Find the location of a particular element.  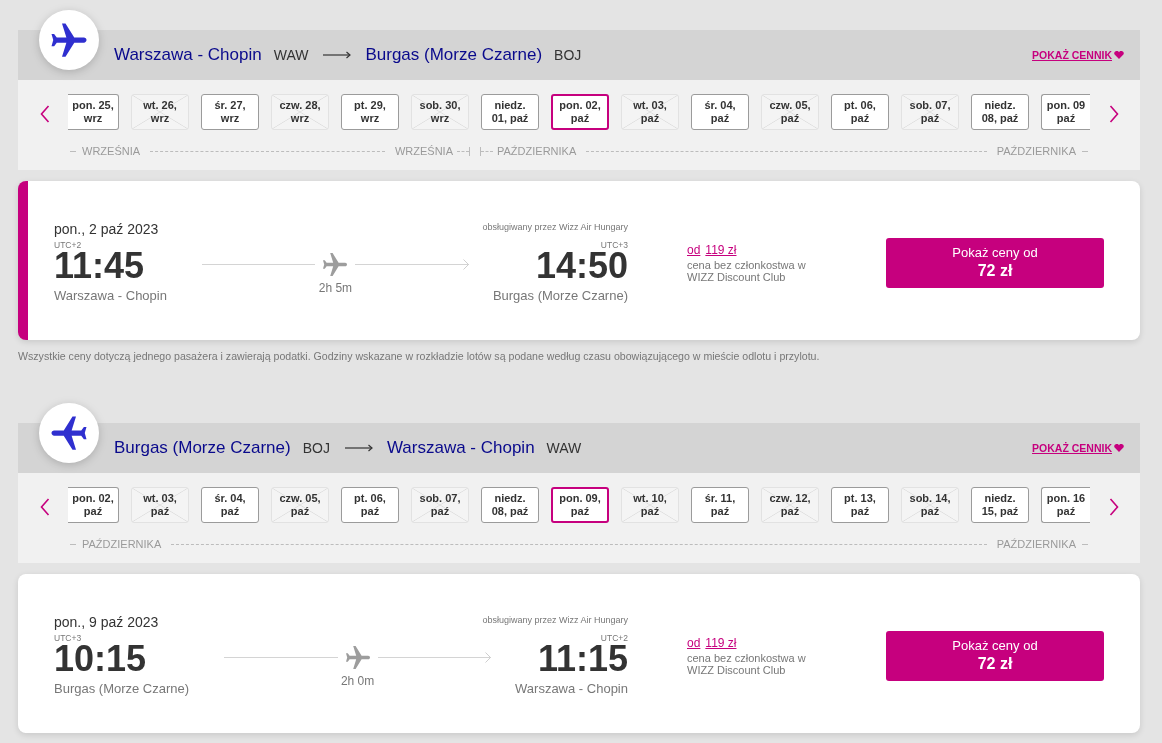

departure-airport: Warszawa - Chopin is located at coordinates (110, 296).